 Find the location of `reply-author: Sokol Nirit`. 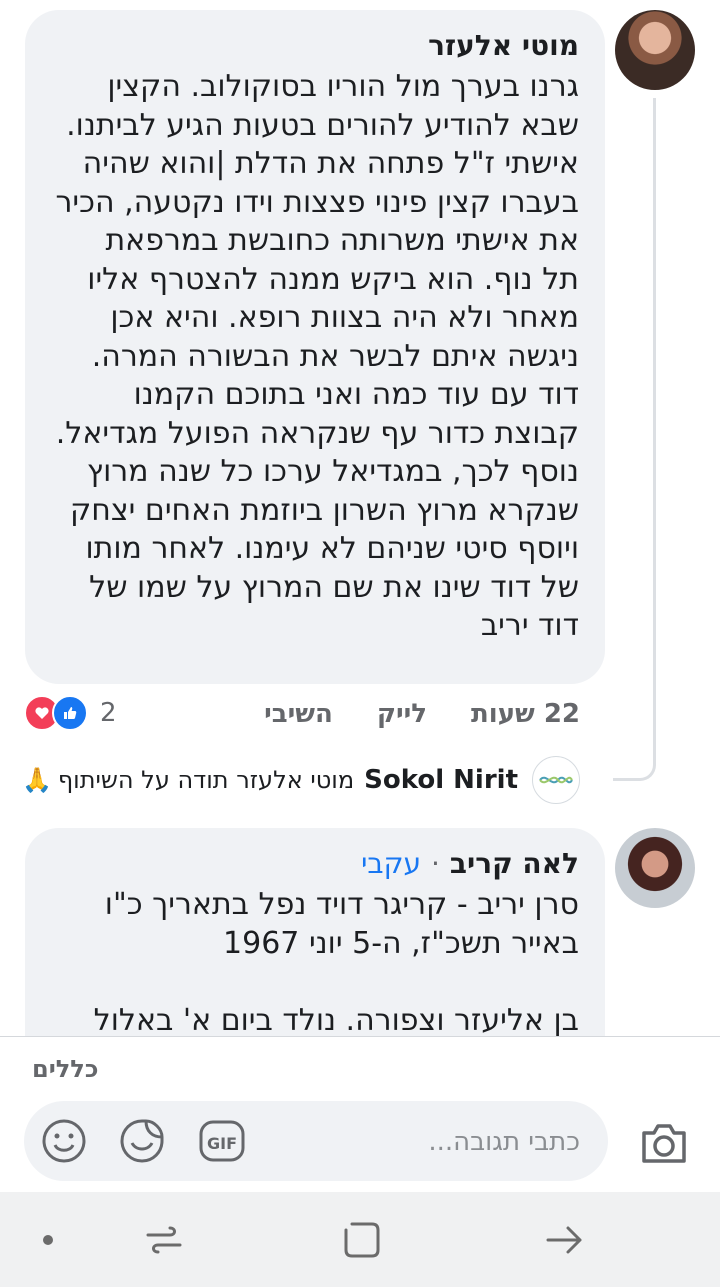

reply-author: Sokol Nirit is located at coordinates (441, 780).